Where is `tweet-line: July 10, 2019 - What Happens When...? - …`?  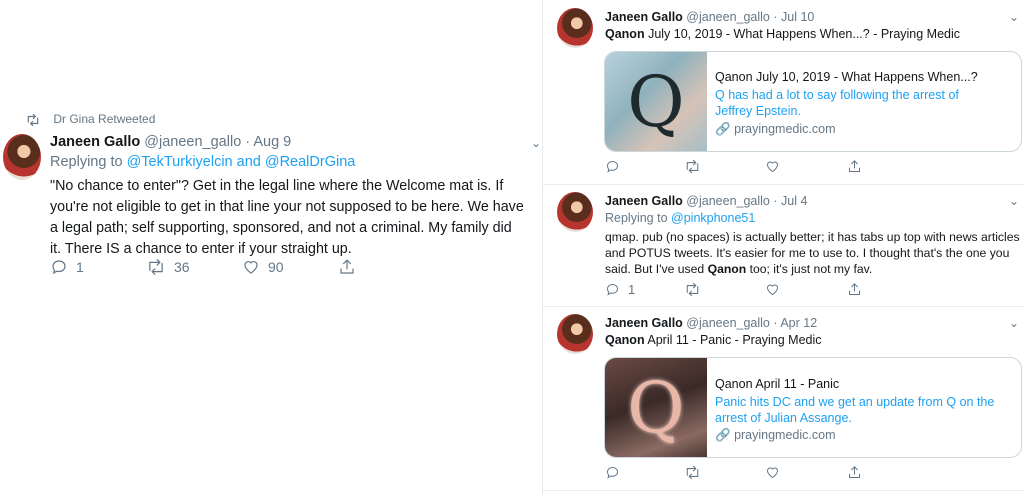 tweet-line: July 10, 2019 - What Happens When...? - … is located at coordinates (802, 34).